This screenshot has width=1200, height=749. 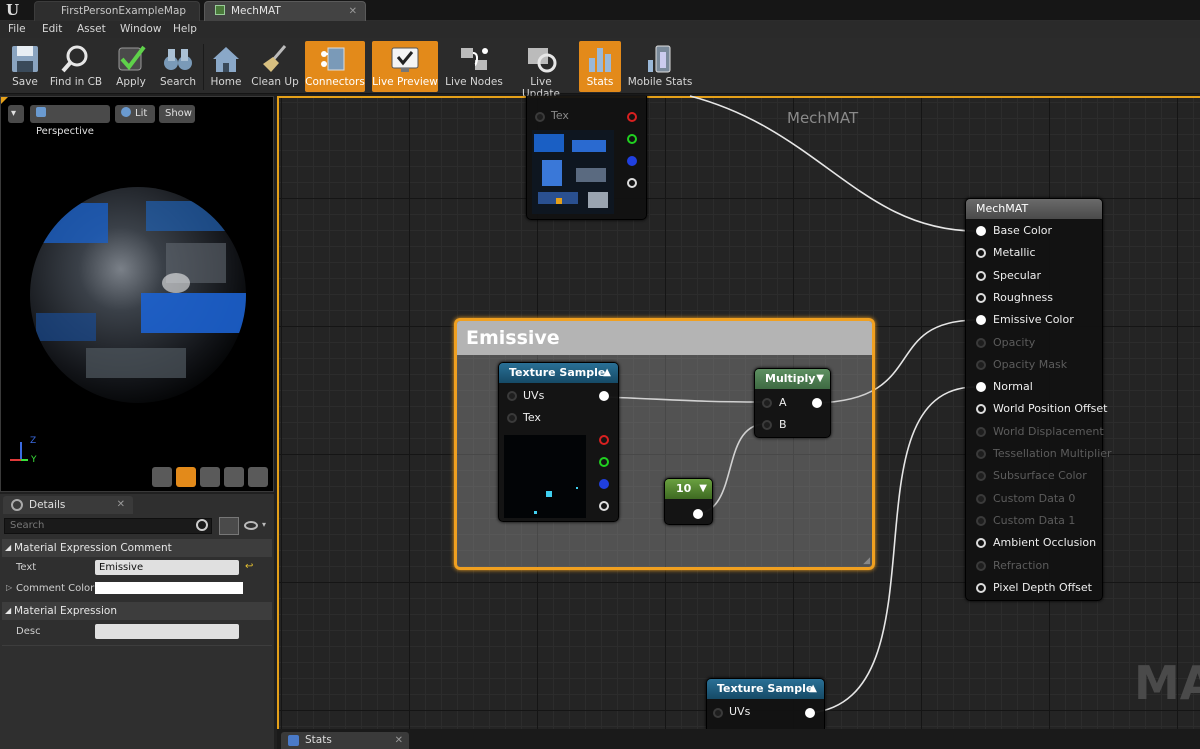 What do you see at coordinates (1013, 387) in the screenshot?
I see `pin-label: Normal` at bounding box center [1013, 387].